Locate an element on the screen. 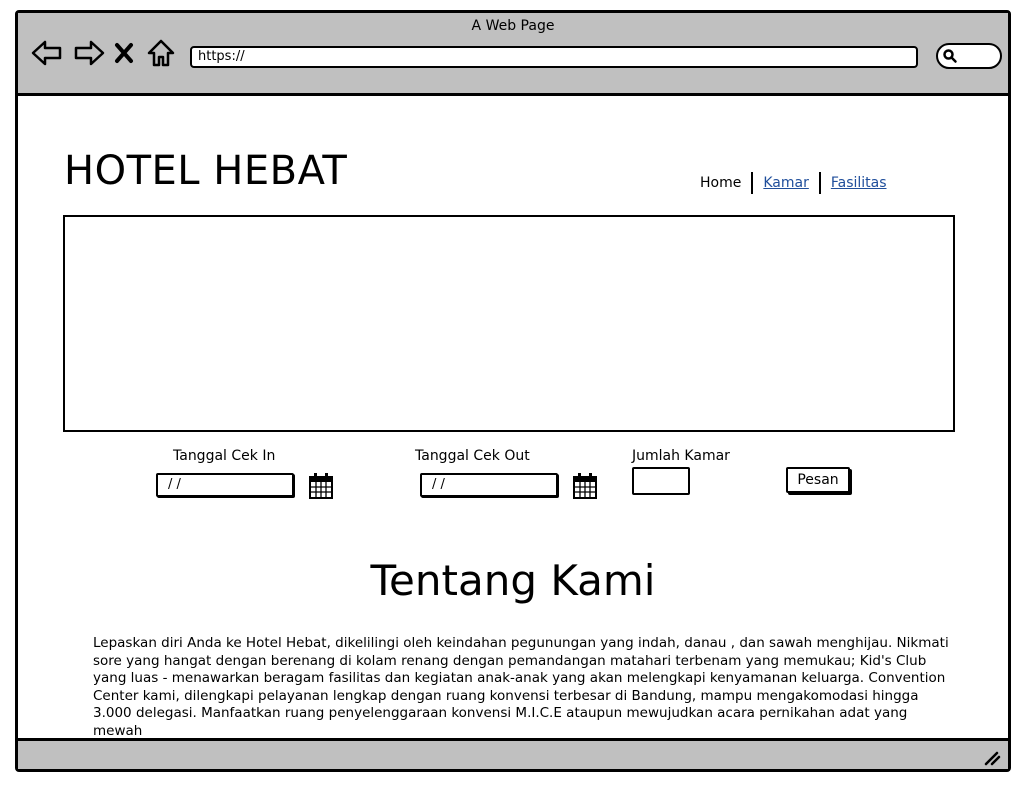  window-title: A Web Page is located at coordinates (513, 26).